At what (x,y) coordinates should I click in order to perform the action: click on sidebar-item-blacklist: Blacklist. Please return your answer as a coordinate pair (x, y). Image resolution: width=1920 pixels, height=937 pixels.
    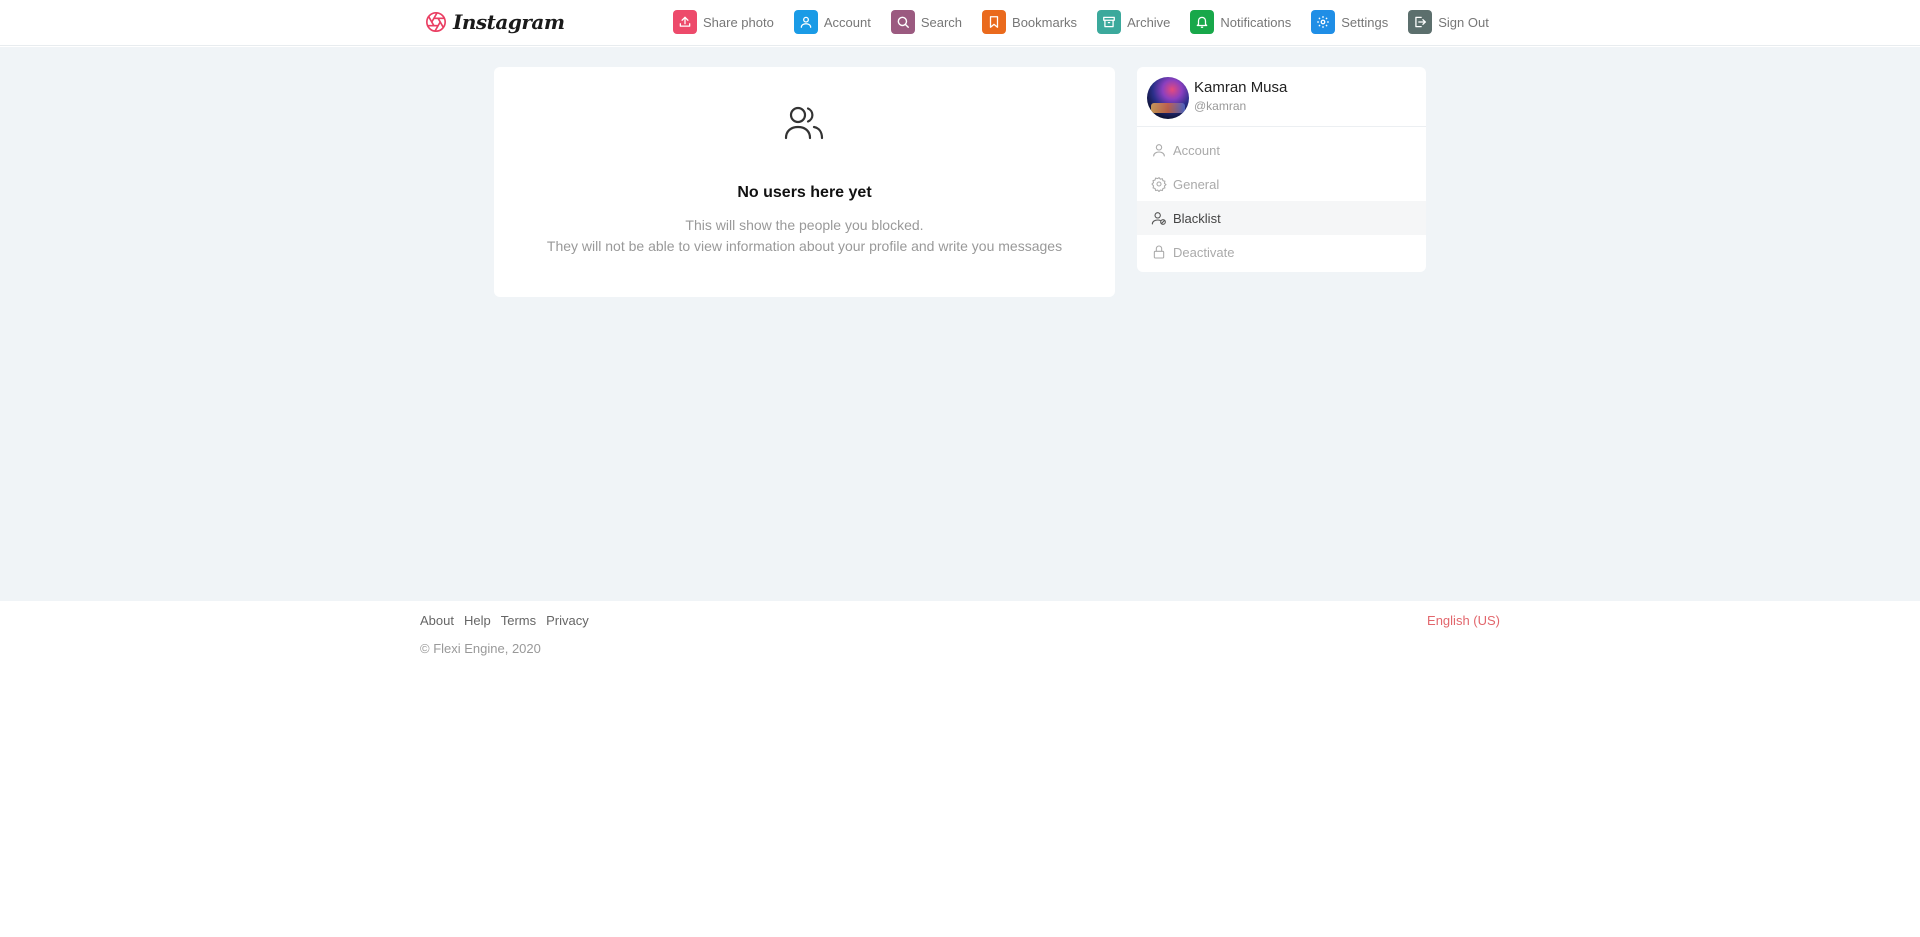
    Looking at the image, I should click on (1281, 218).